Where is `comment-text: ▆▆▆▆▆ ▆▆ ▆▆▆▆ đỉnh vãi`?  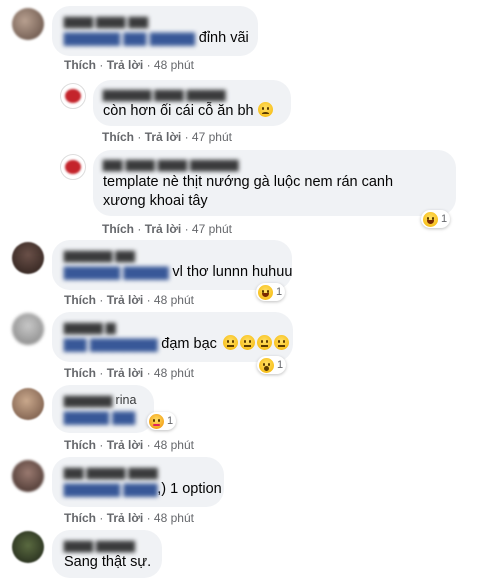 comment-text: ▆▆▆▆▆ ▆▆ ▆▆▆▆ đỉnh vãi is located at coordinates (156, 38).